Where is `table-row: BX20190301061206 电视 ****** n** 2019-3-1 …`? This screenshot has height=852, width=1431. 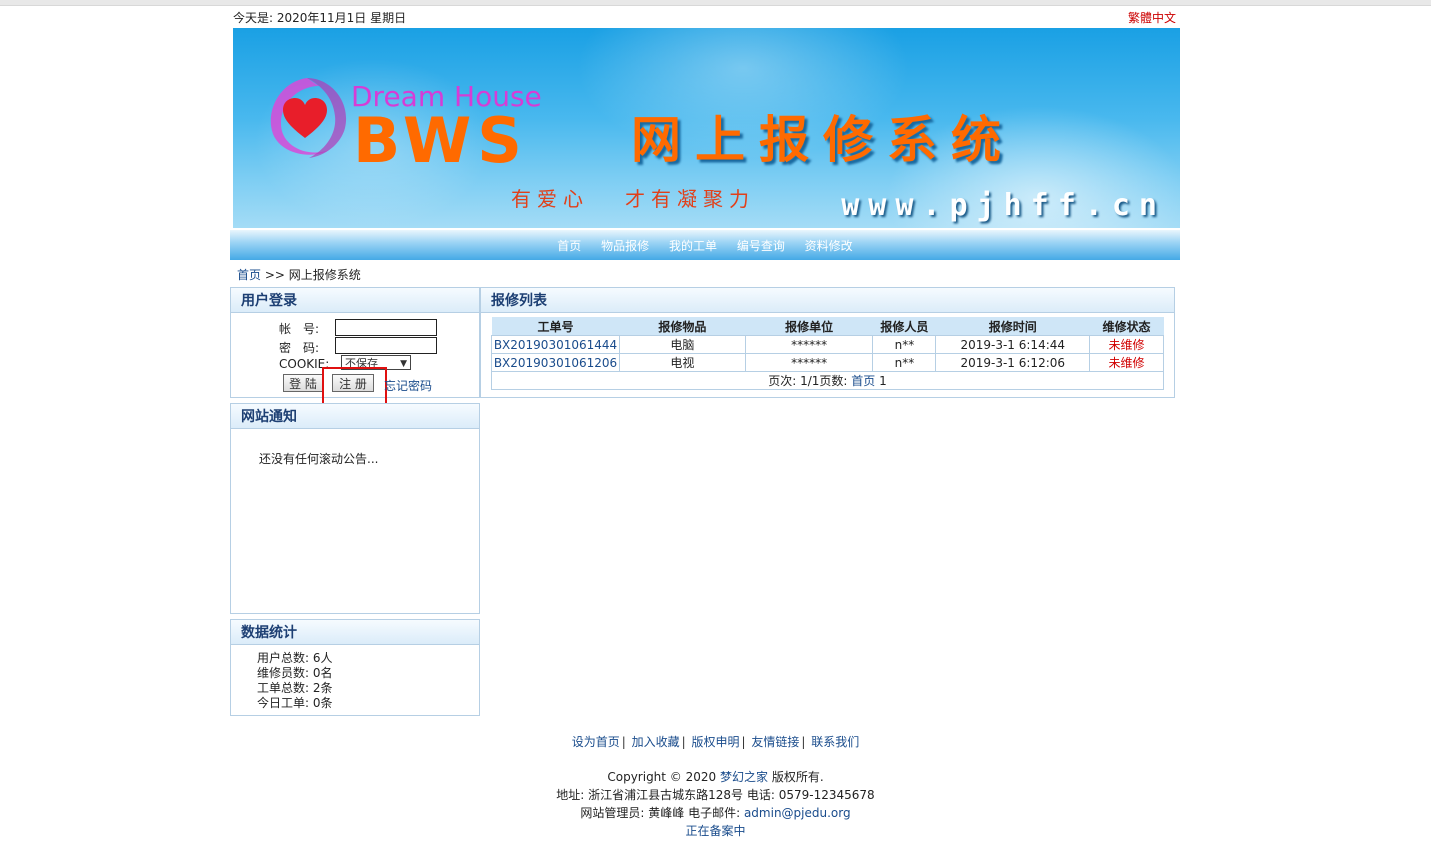
table-row: BX20190301061206 电视 ****** n** 2019-3-1 … is located at coordinates (827, 362).